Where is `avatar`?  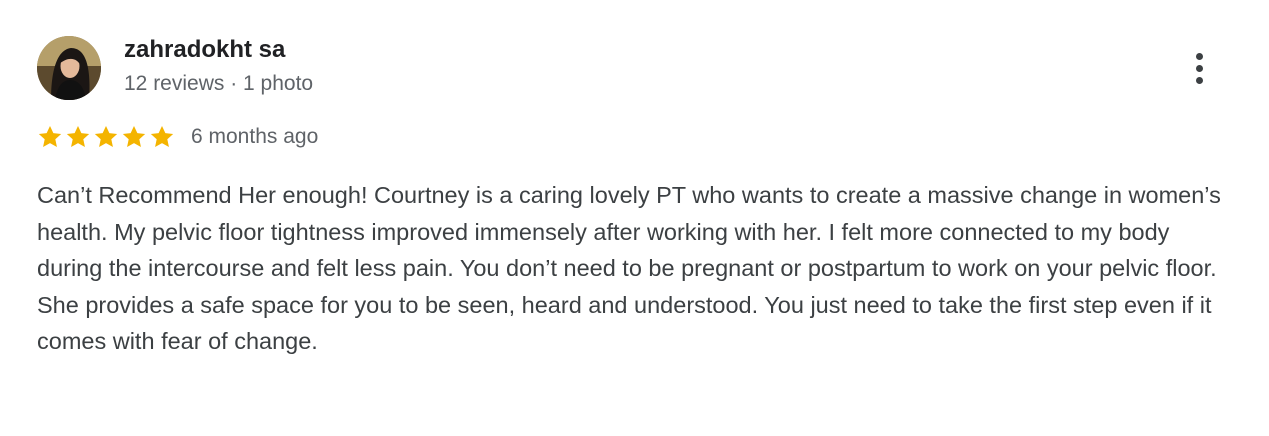 avatar is located at coordinates (69, 68).